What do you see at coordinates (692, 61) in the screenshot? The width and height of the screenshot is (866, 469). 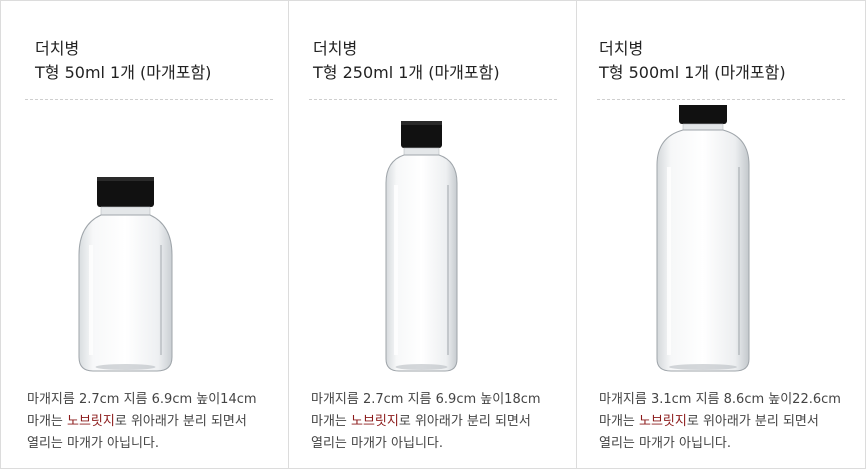 I see `product-title: 더치병 T형 500ml 1개 (마개포함)` at bounding box center [692, 61].